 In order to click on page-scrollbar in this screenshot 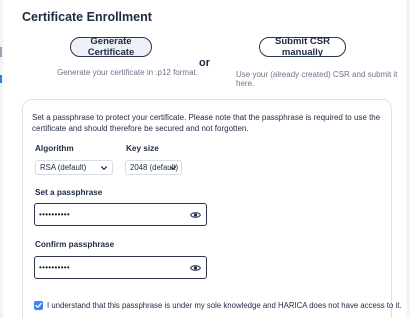, I will do `click(408, 159)`.